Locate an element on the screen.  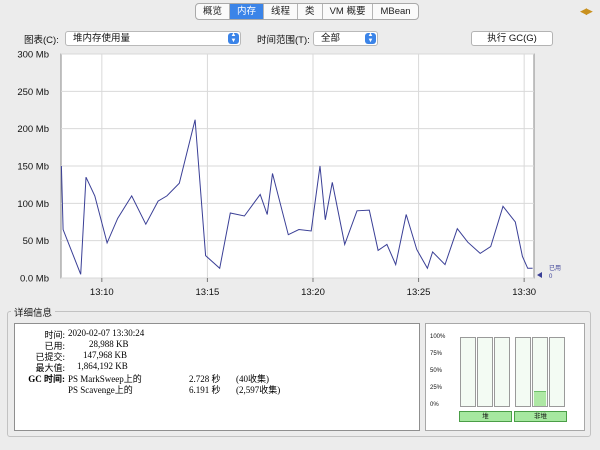
chart-select-value: 堆内存使用量 is located at coordinates (102, 38).